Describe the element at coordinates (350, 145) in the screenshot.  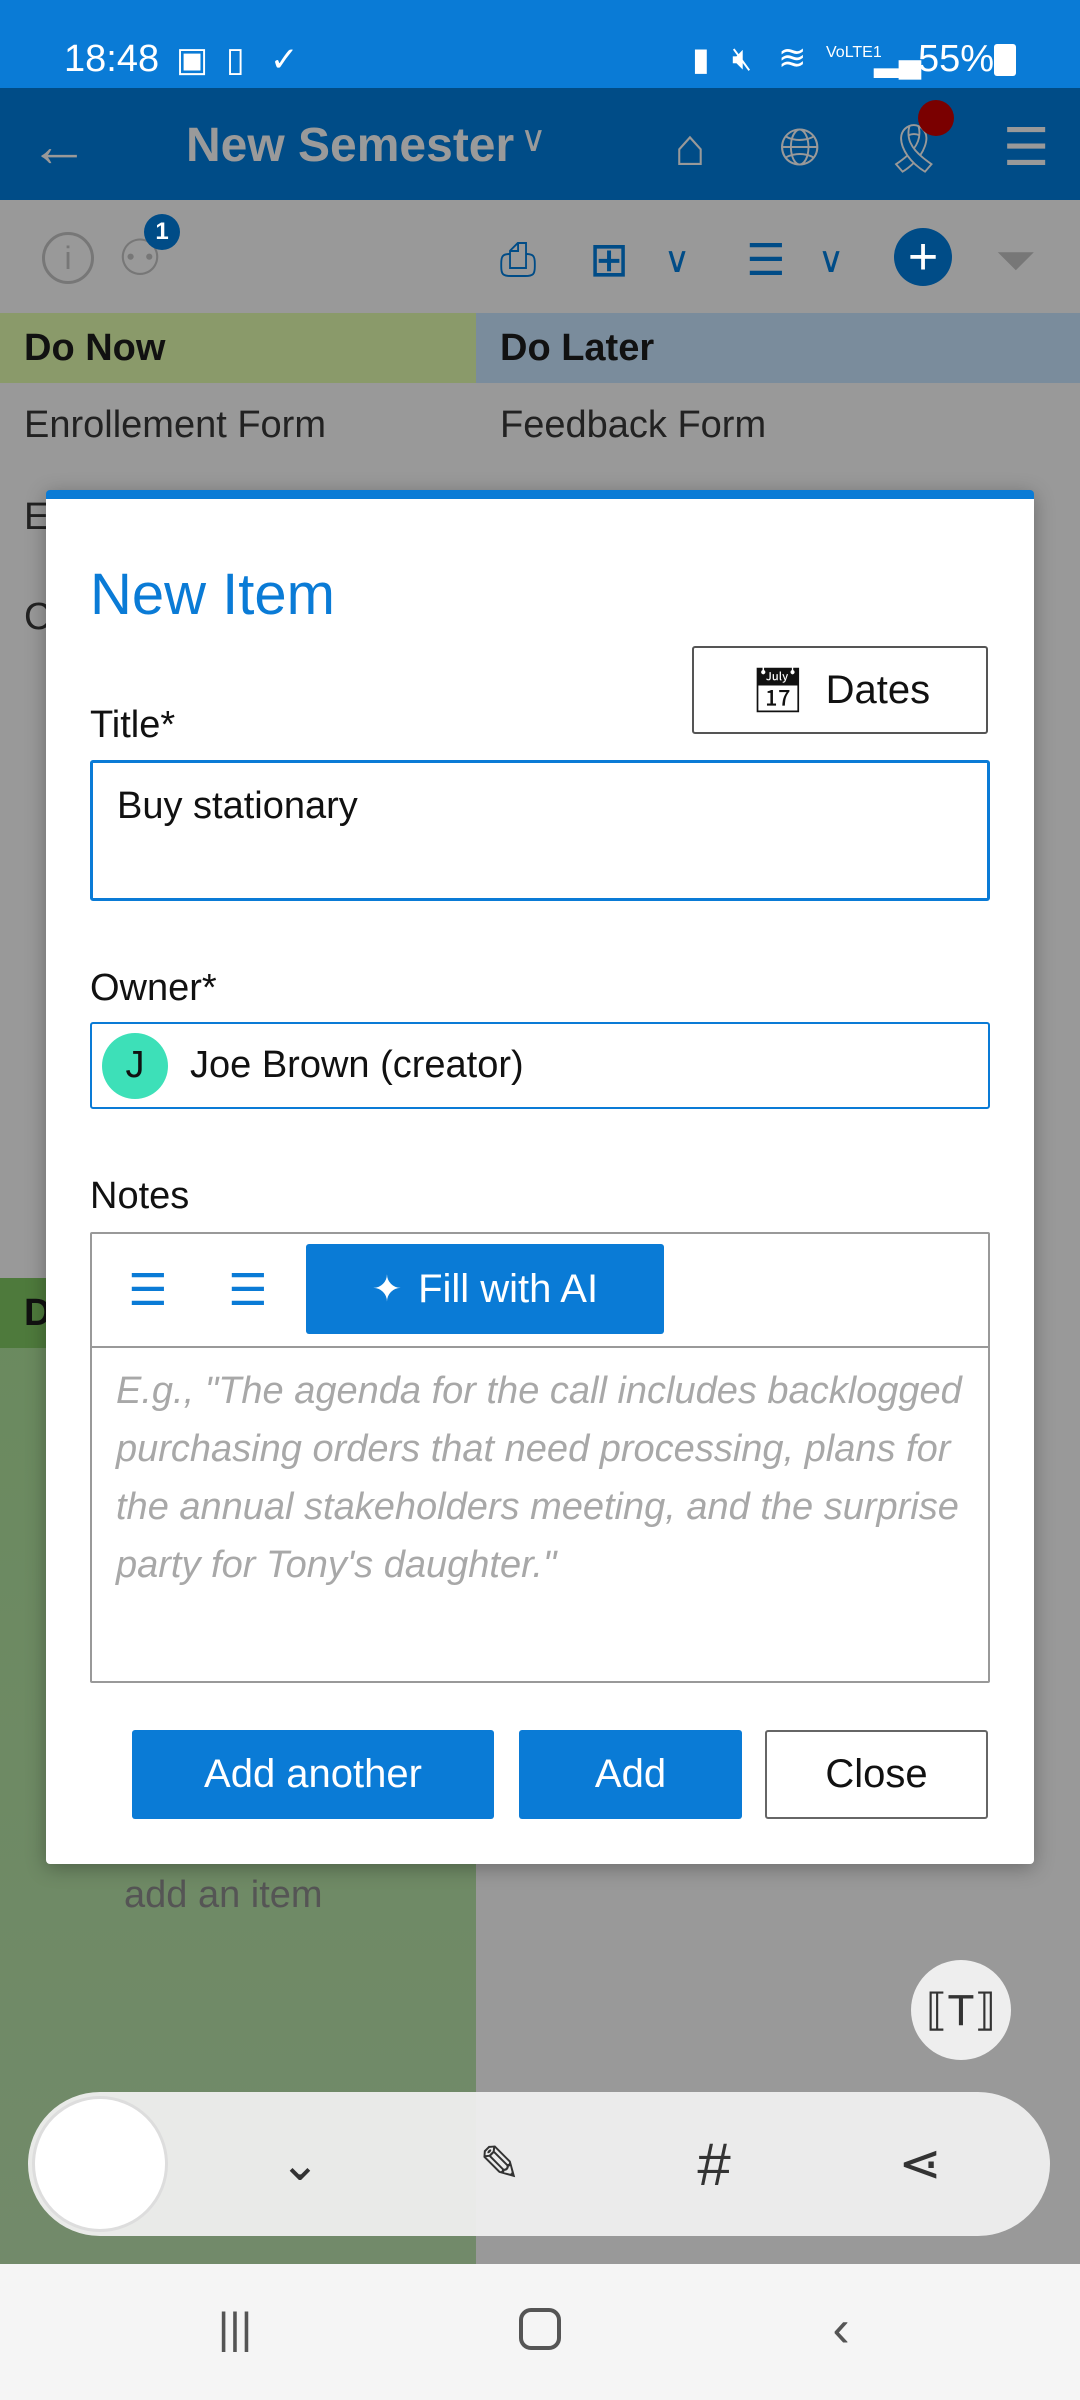
I see `project-title: New Semester` at that location.